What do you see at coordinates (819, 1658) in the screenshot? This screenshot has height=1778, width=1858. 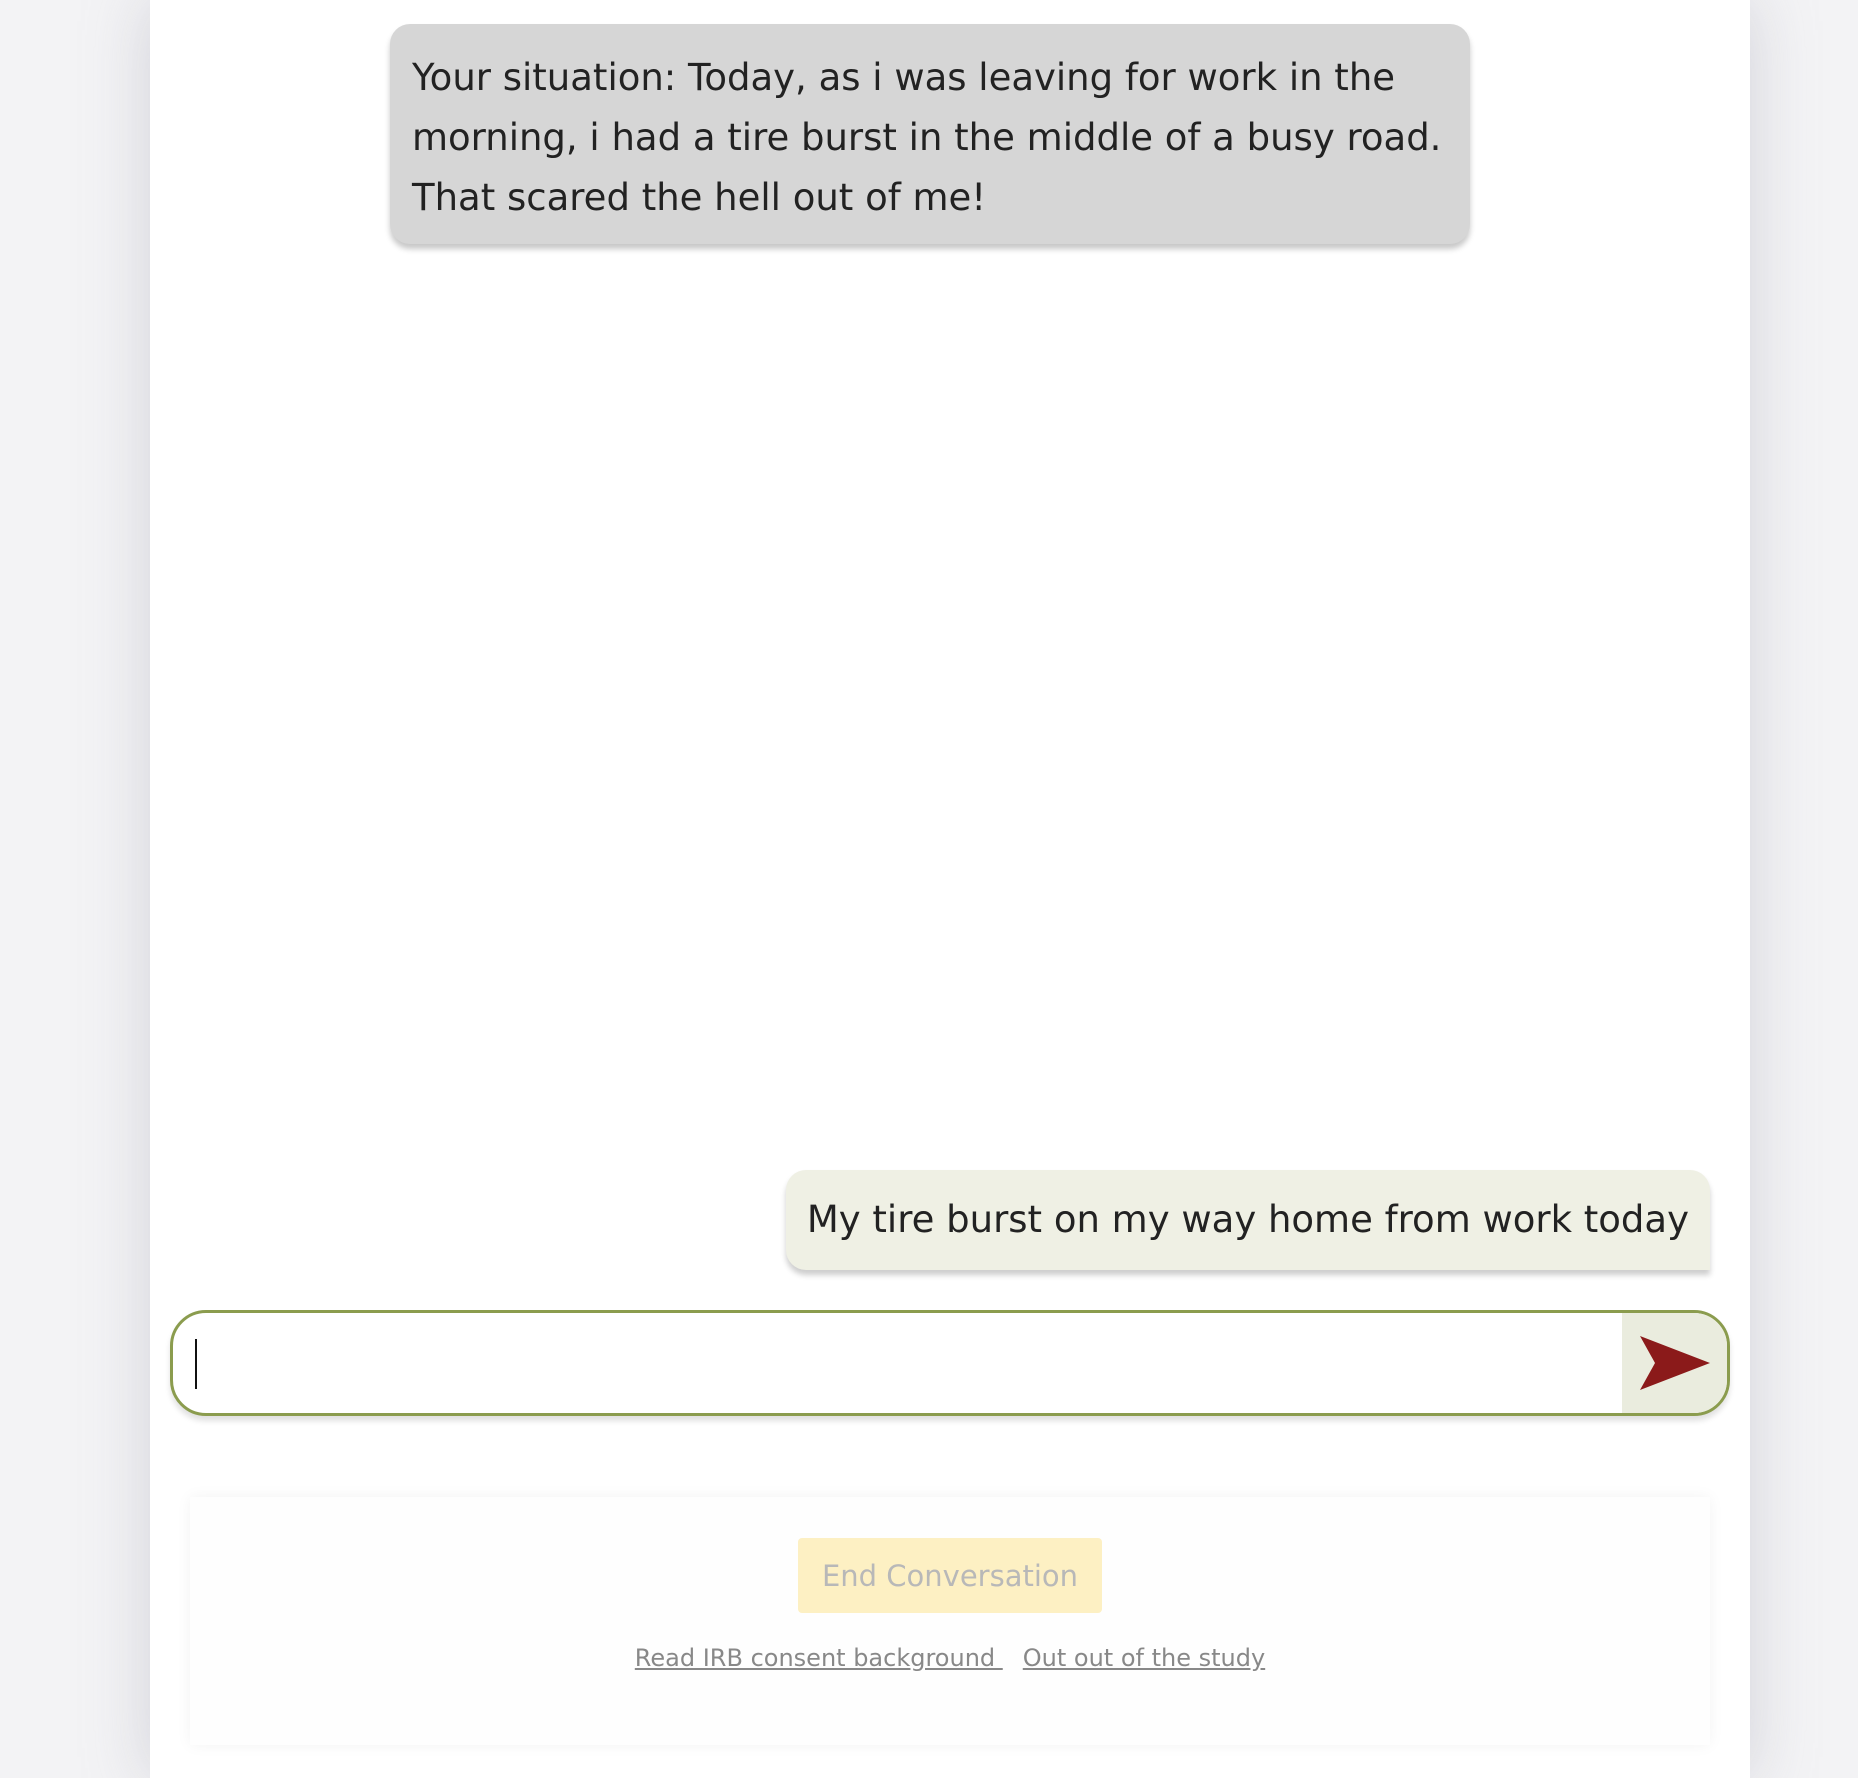 I see `irb-consent-link: Read IRB consent background` at bounding box center [819, 1658].